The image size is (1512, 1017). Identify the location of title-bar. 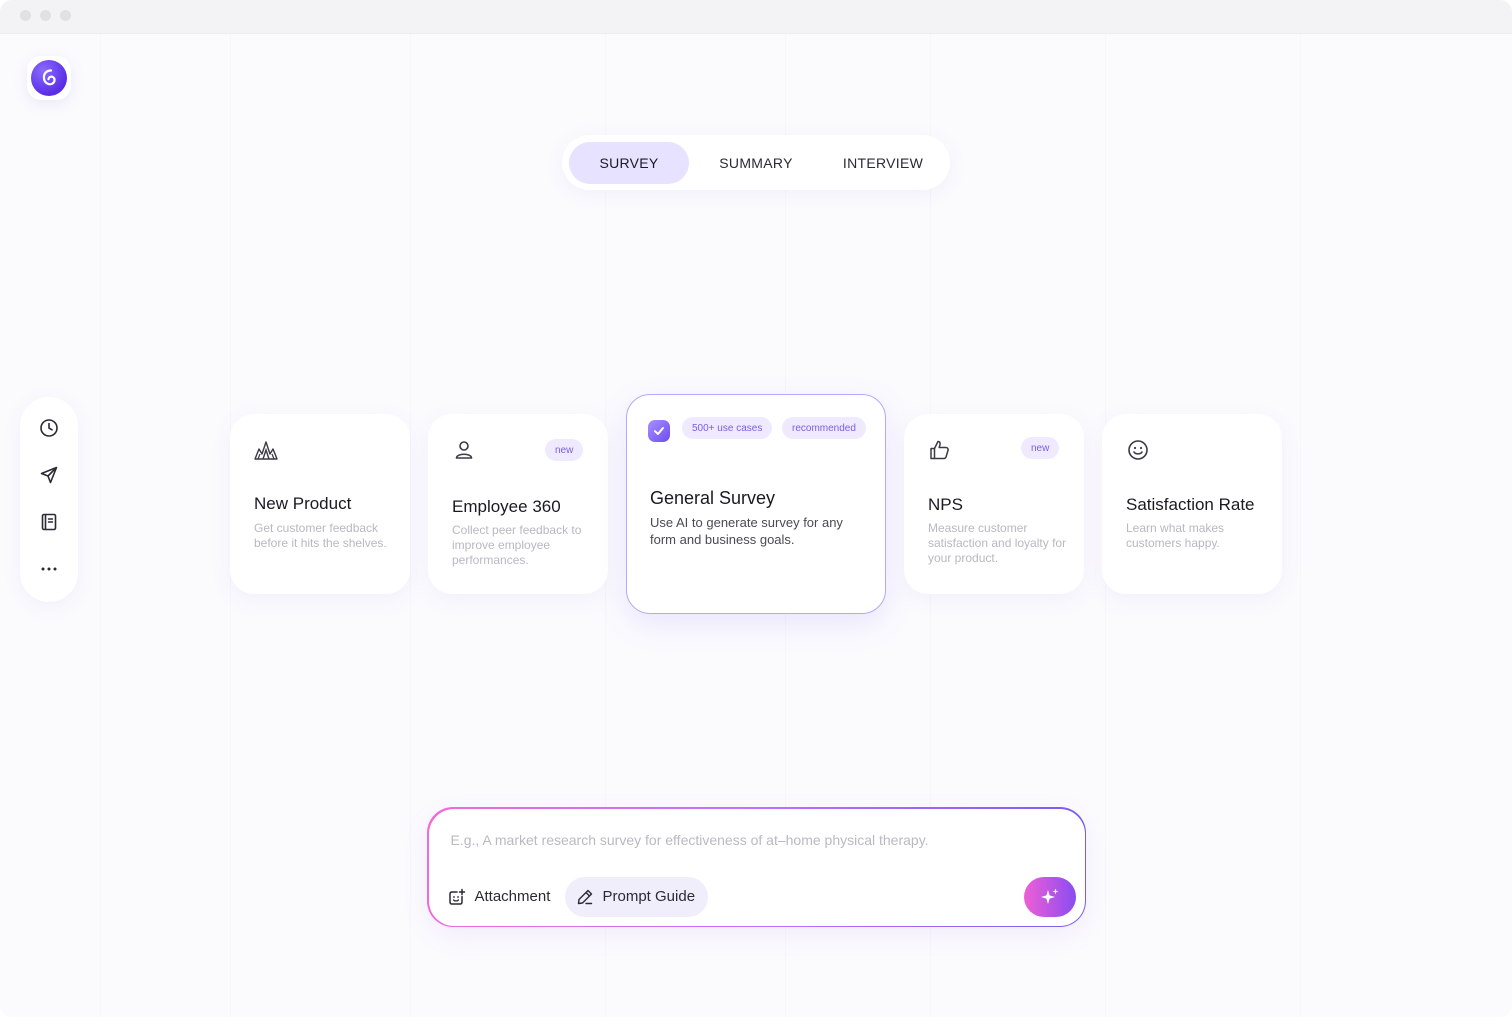
(756, 17).